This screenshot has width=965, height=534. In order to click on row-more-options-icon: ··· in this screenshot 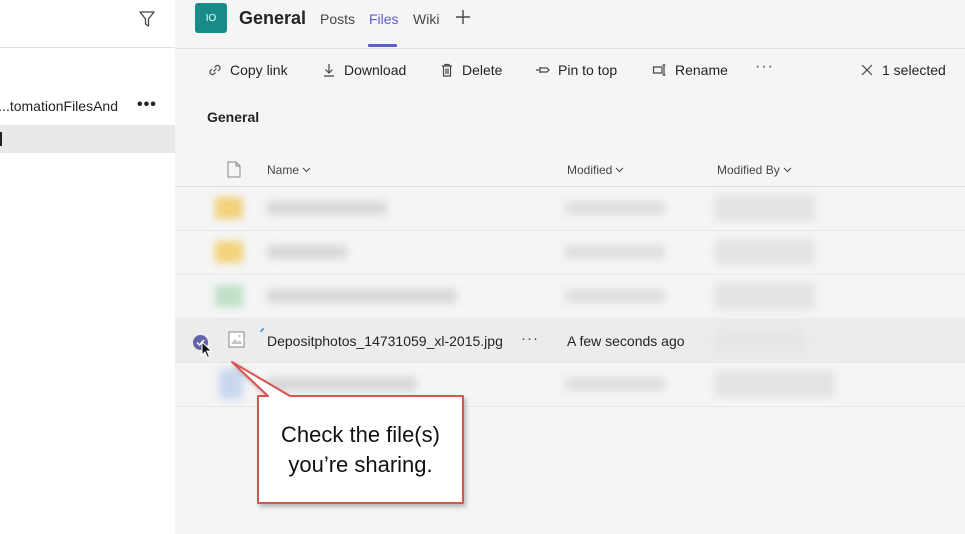, I will do `click(530, 338)`.